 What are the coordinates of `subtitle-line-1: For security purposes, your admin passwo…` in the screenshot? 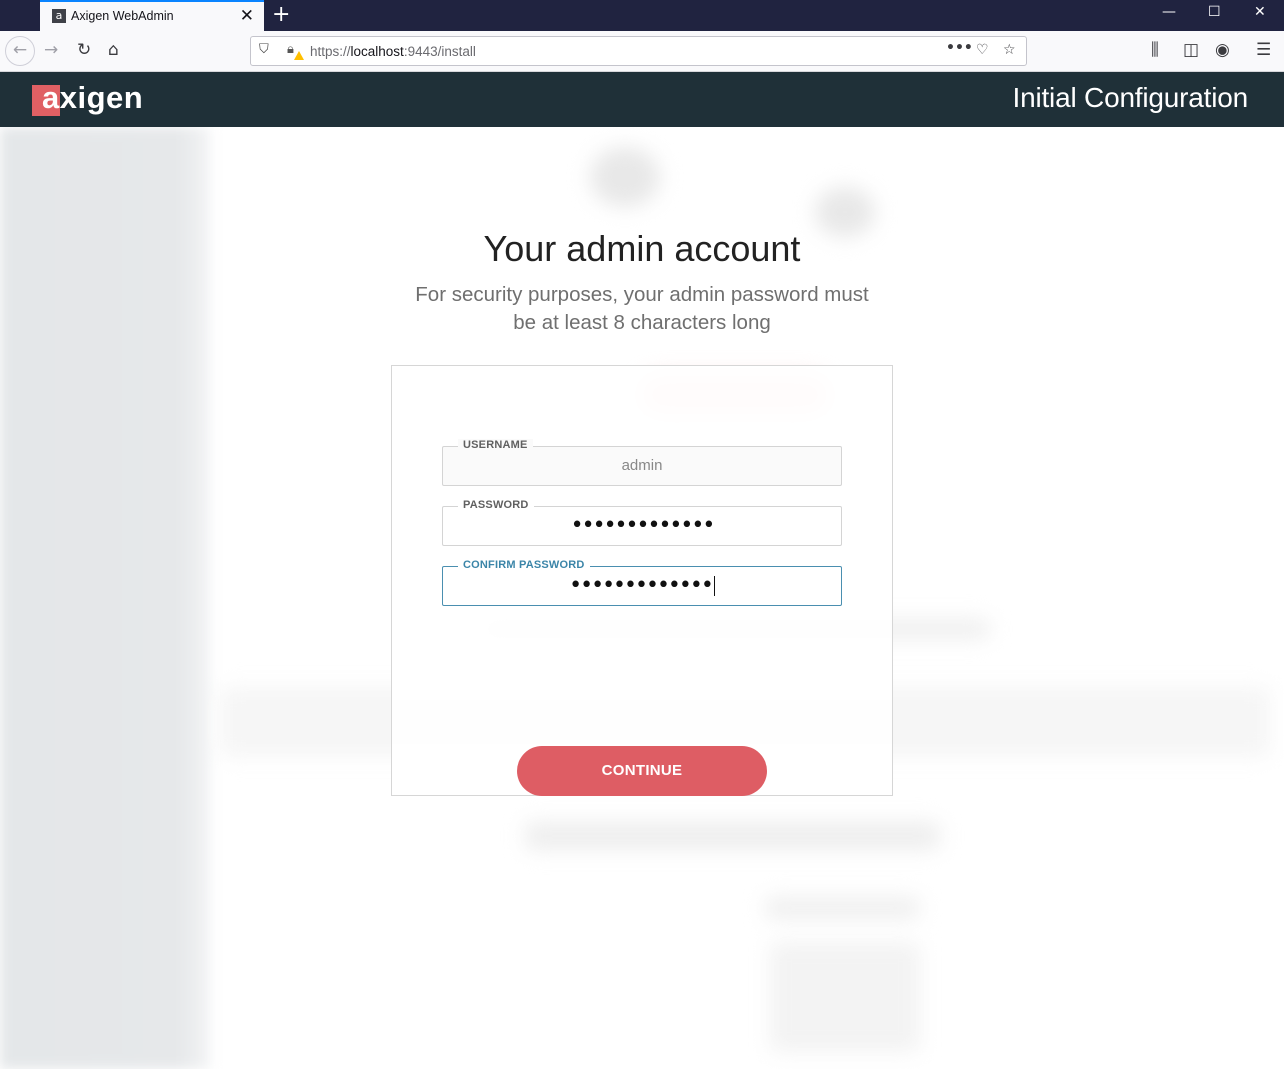 It's located at (642, 294).